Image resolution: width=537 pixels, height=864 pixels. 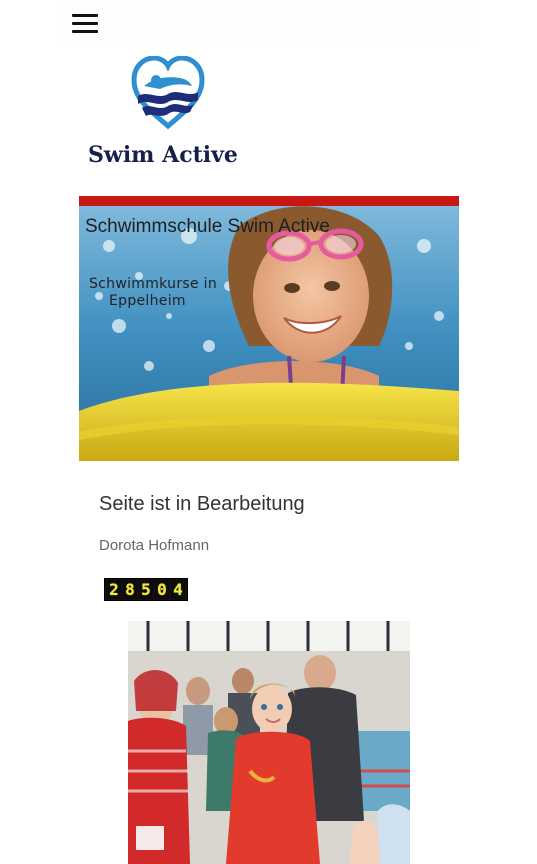 I want to click on hero-title: Schwimmschule Swim Active, so click(x=207, y=226).